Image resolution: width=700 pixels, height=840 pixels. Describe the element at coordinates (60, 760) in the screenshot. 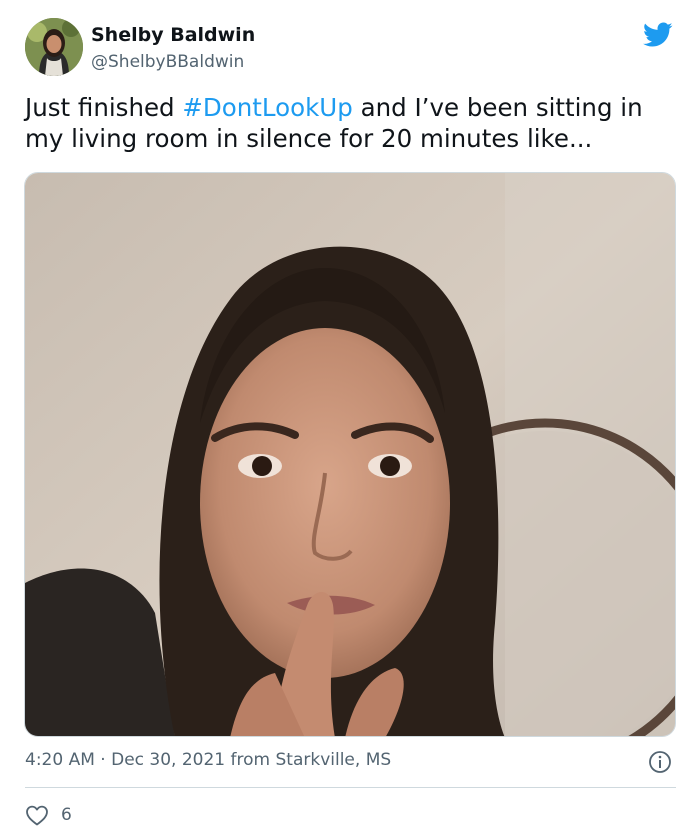

I see `tweet-time: 4:20 AM` at that location.